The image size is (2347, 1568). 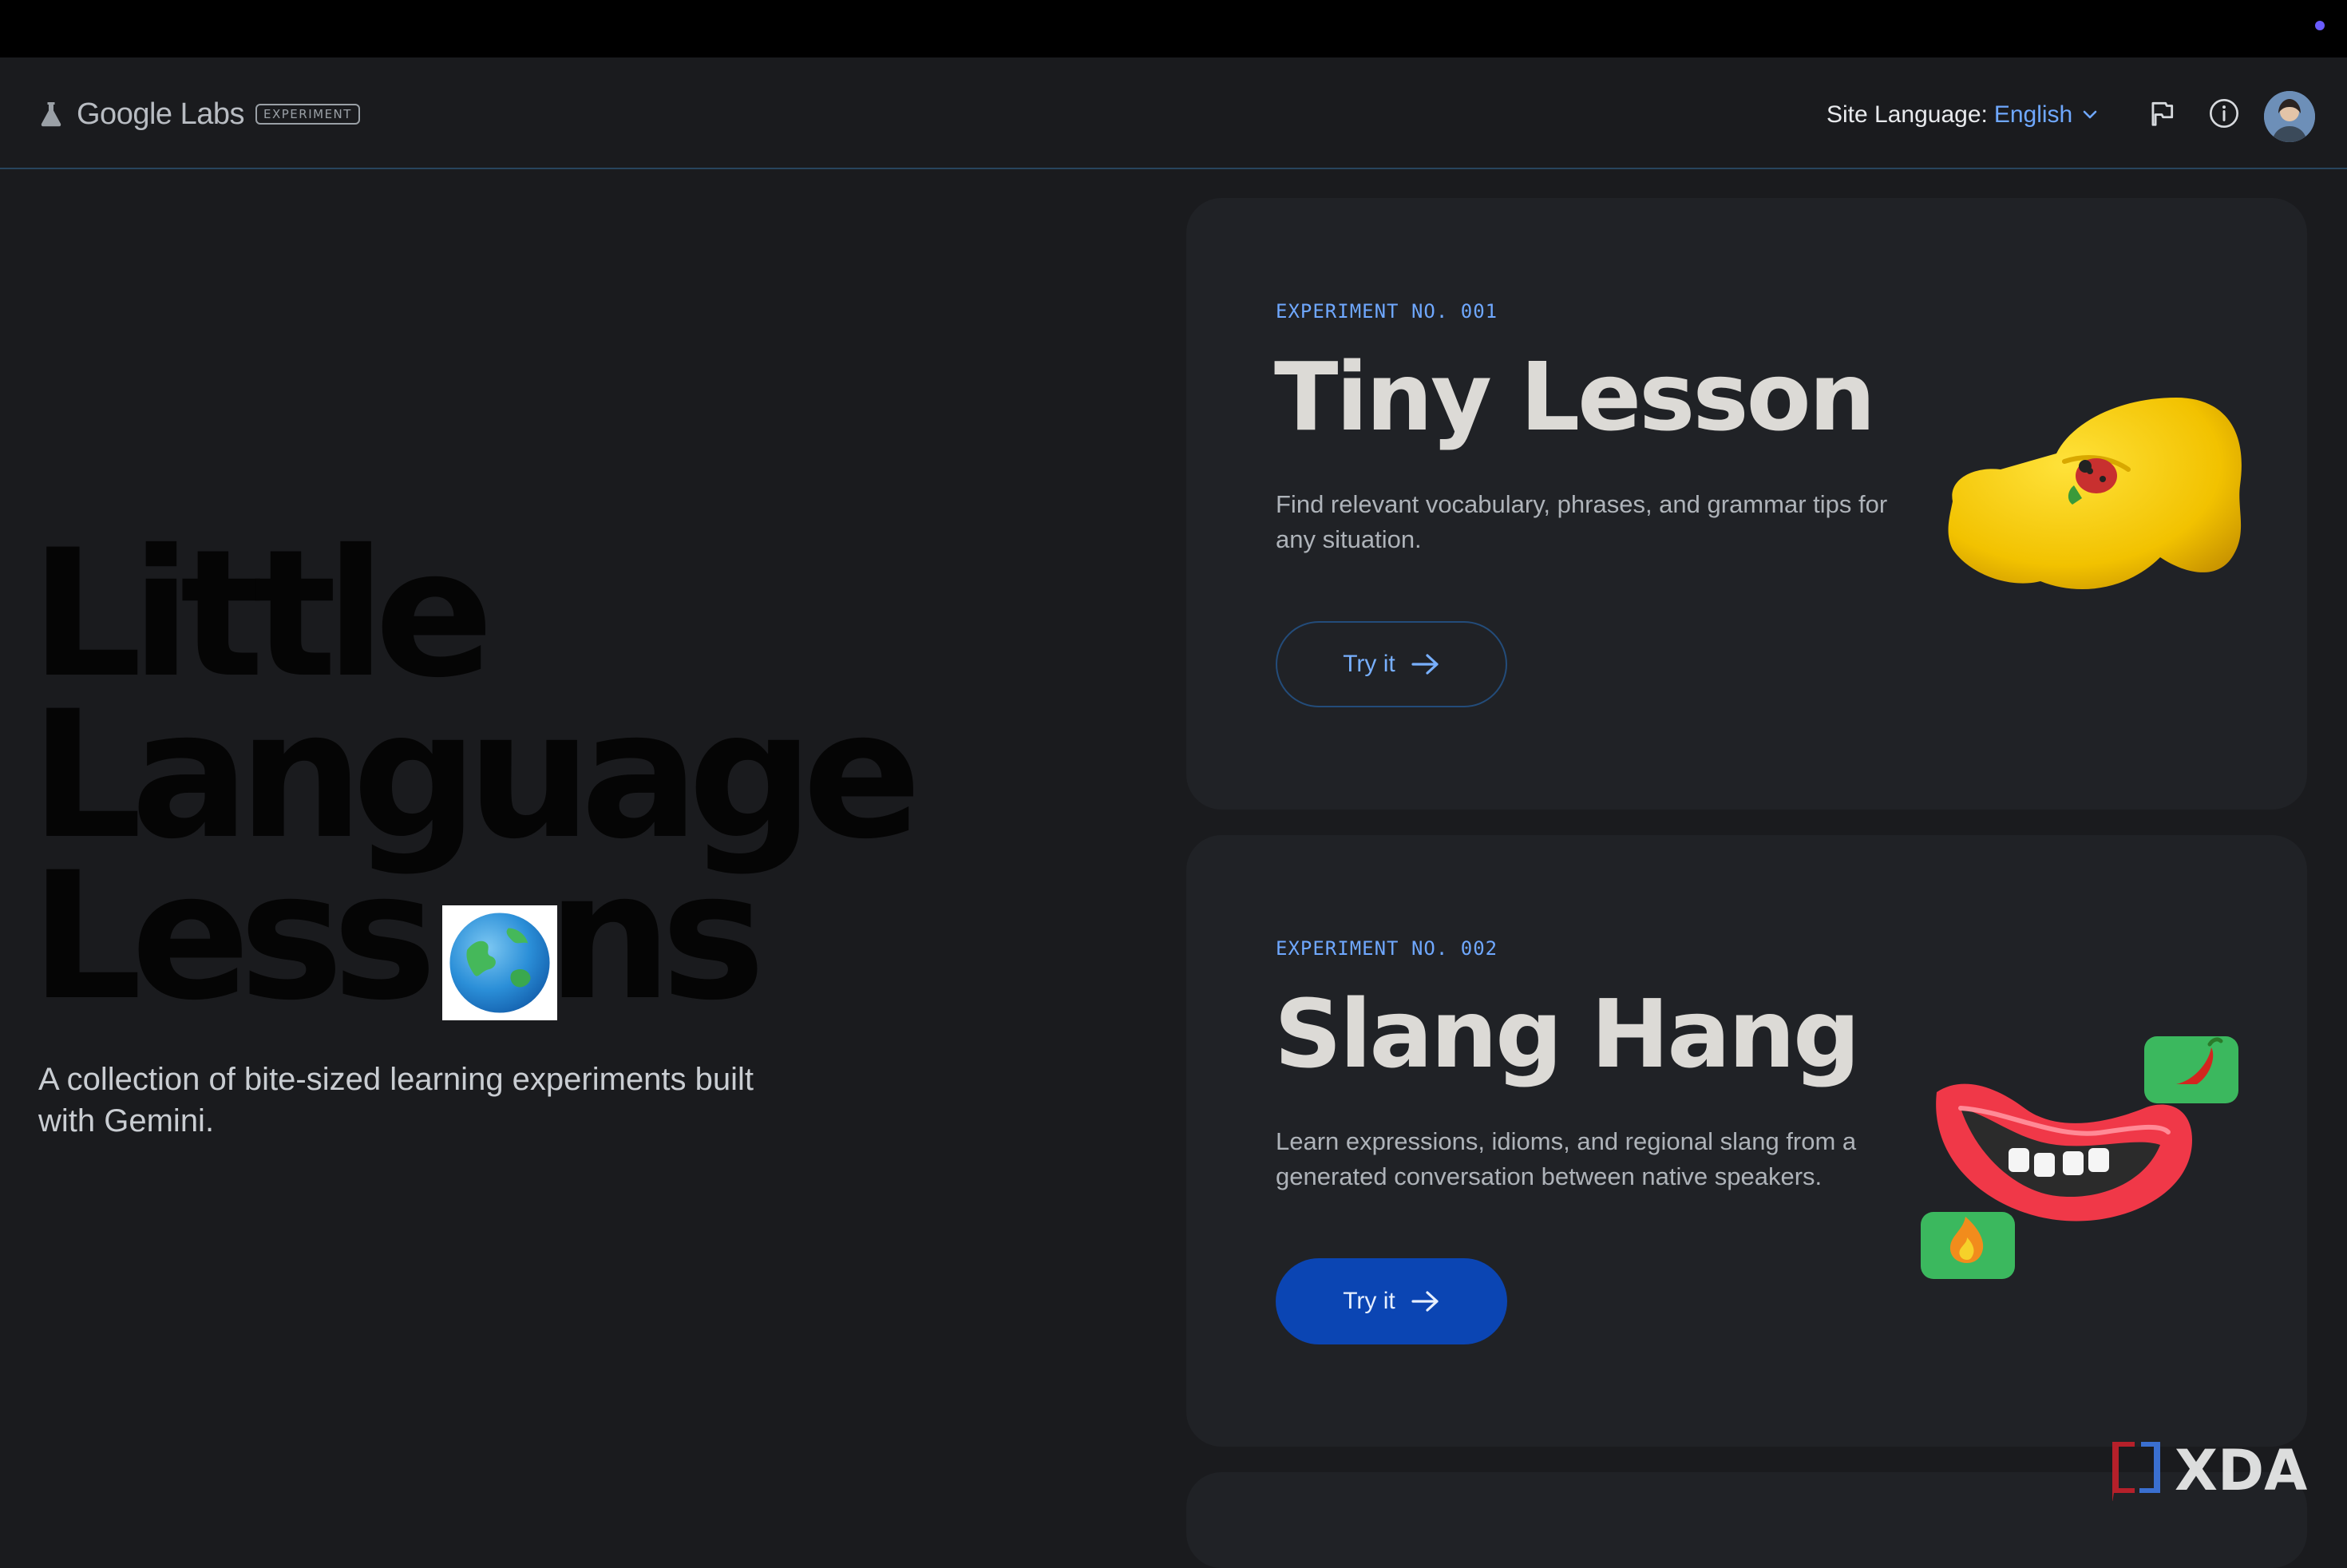 I want to click on avatar-image, so click(x=2290, y=116).